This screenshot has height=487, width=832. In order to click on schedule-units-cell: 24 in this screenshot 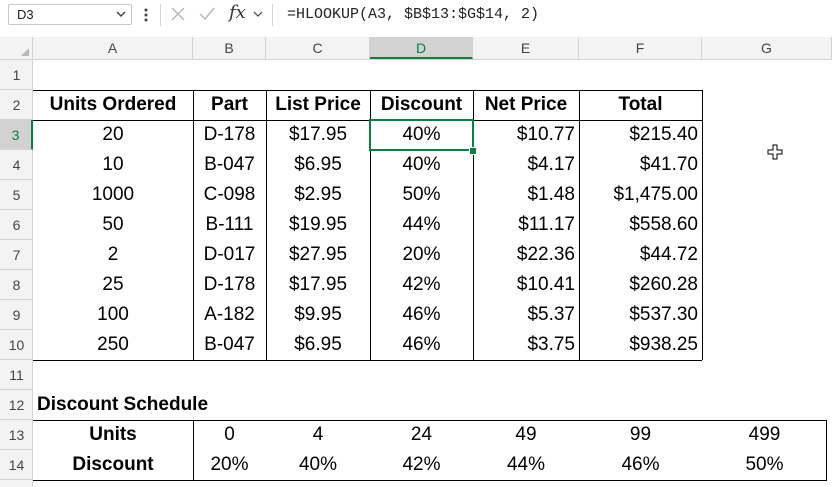, I will do `click(421, 435)`.